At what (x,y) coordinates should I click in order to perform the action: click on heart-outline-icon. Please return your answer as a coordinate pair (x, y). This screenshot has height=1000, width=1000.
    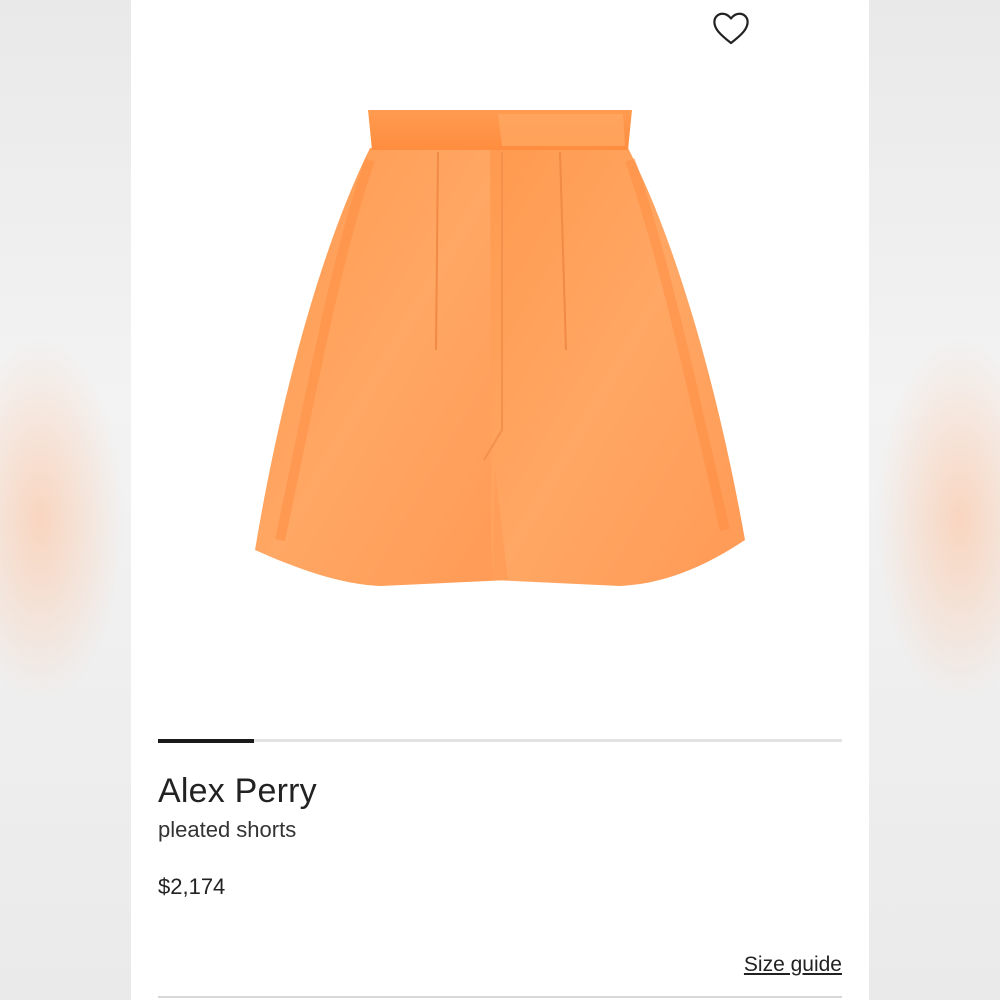
    Looking at the image, I should click on (731, 28).